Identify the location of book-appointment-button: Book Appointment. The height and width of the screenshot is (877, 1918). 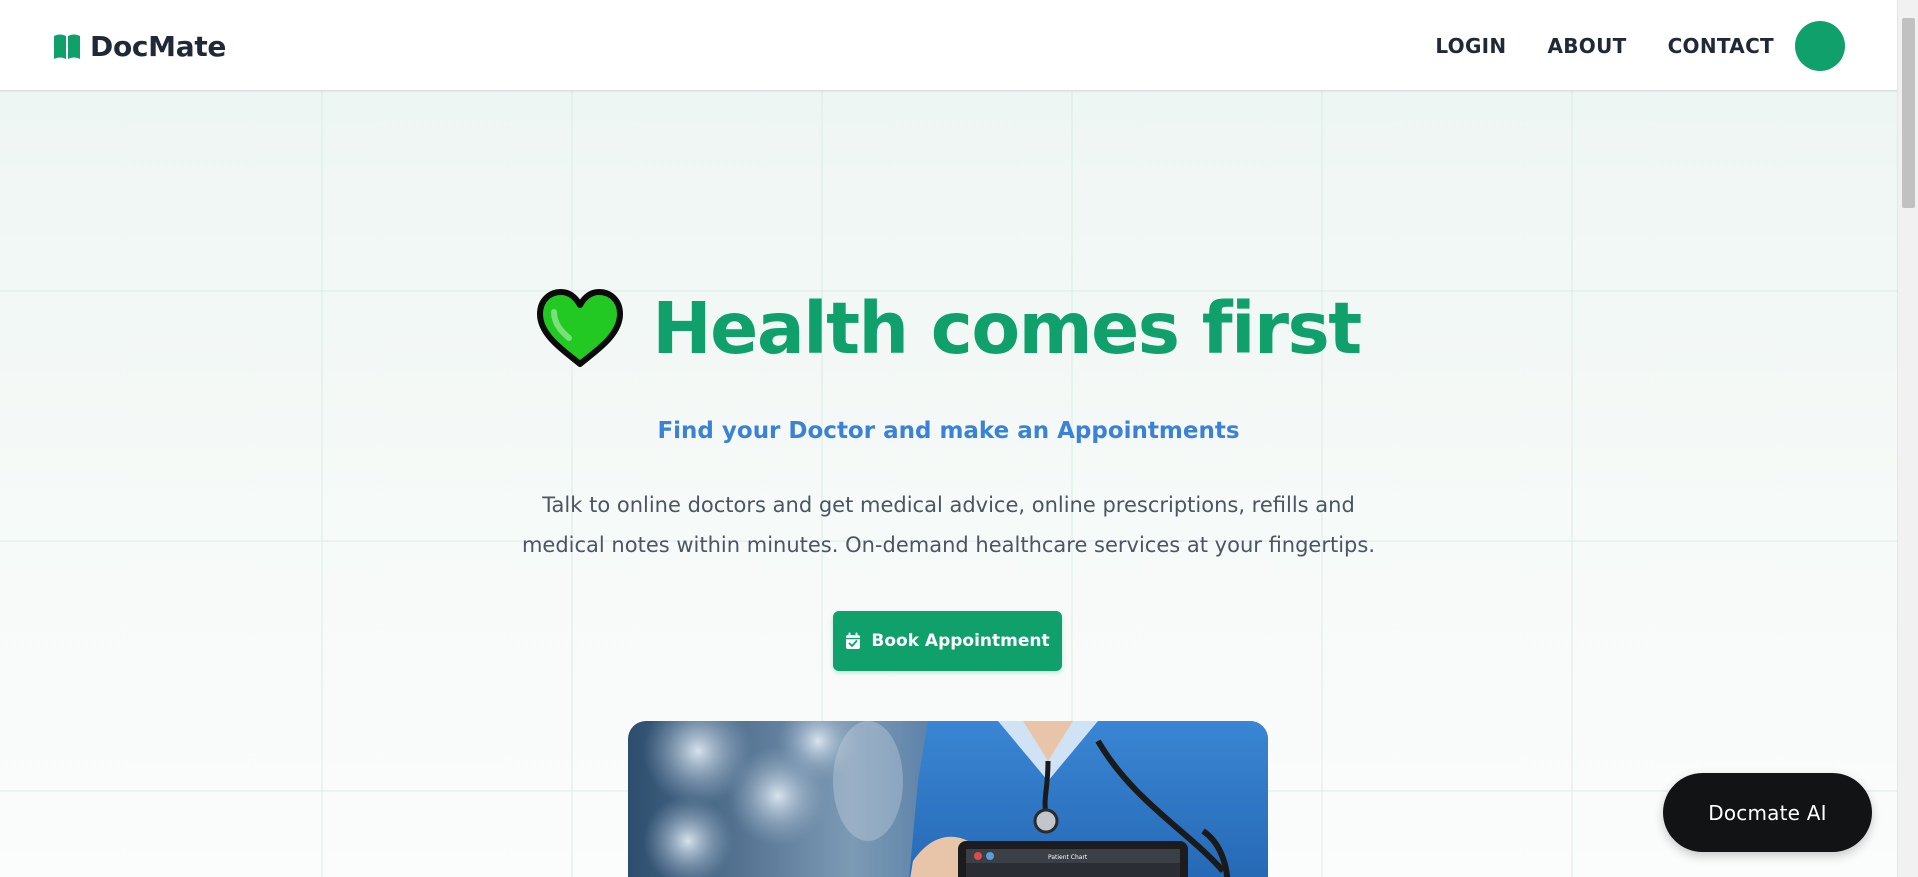
(947, 641).